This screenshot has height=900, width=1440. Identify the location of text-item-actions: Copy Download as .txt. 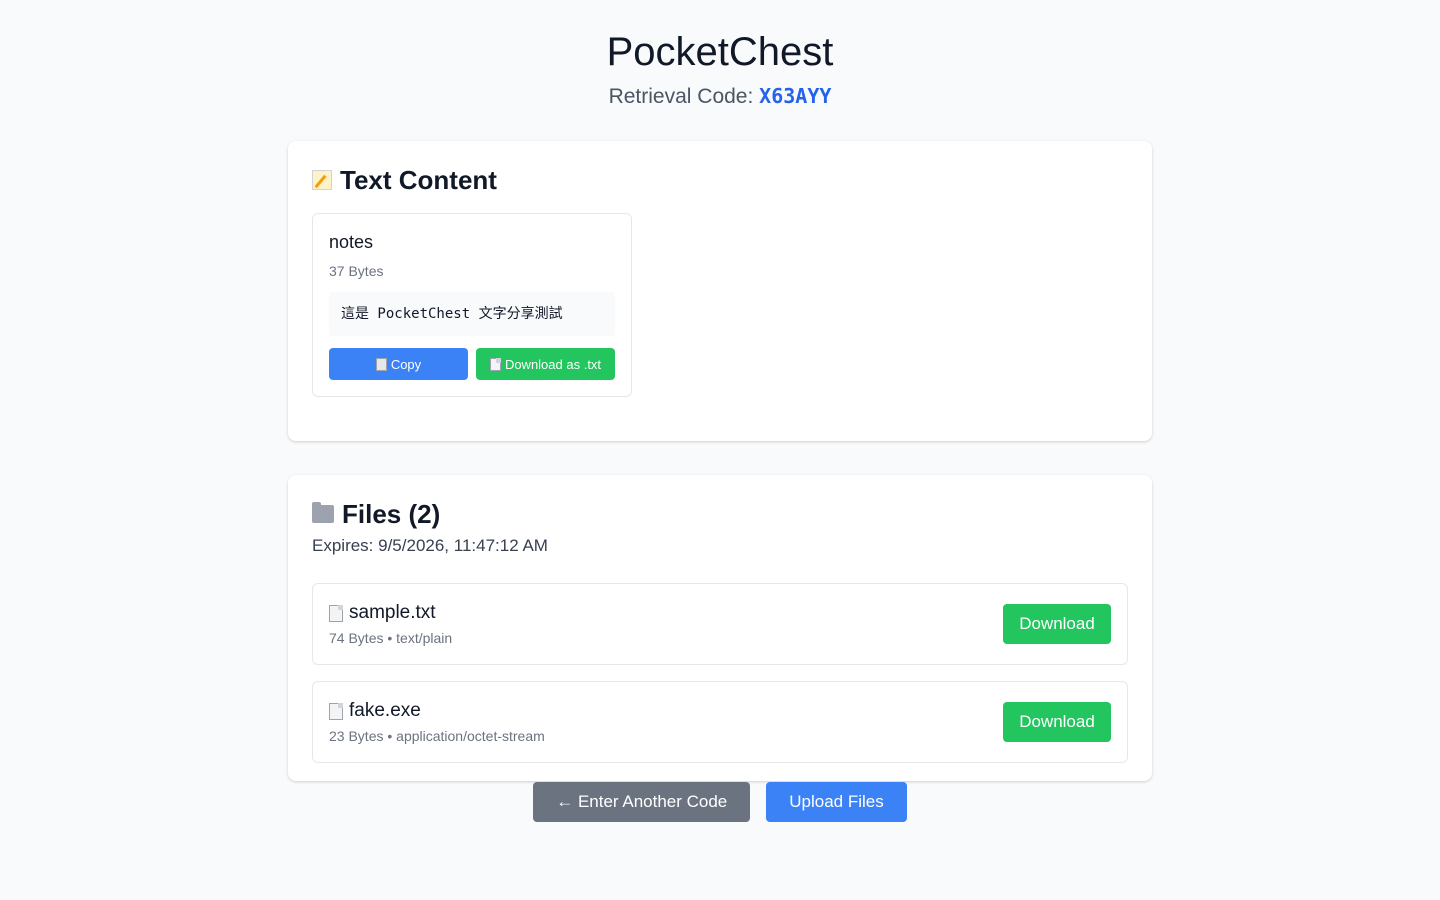
(472, 364).